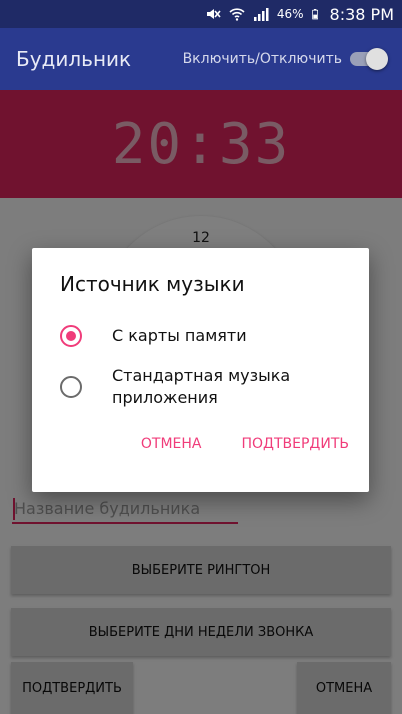  What do you see at coordinates (74, 59) in the screenshot?
I see `app-title: Будильник` at bounding box center [74, 59].